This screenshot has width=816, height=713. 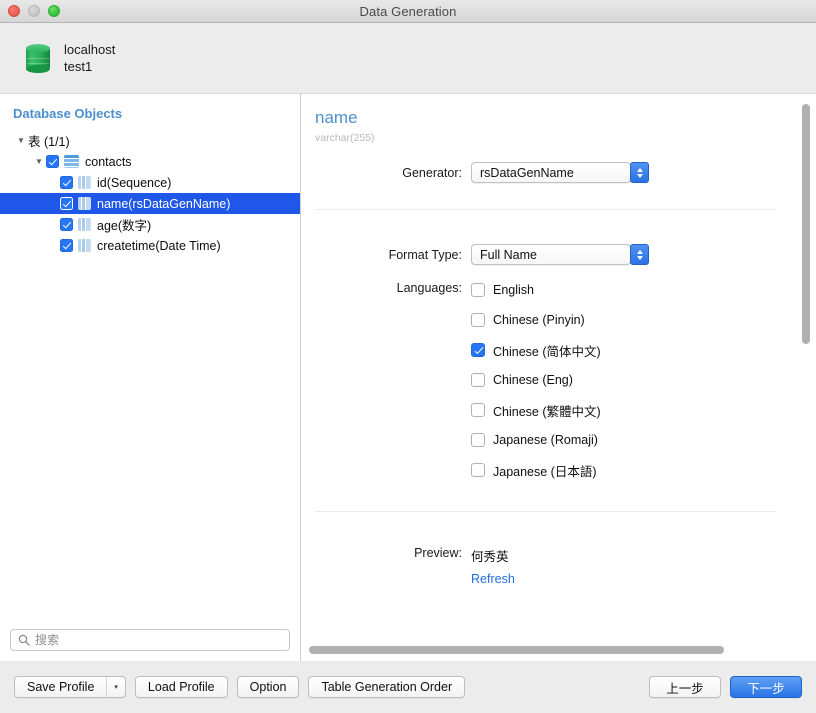 What do you see at coordinates (68, 113) in the screenshot?
I see `database-objects-title: Database Objects` at bounding box center [68, 113].